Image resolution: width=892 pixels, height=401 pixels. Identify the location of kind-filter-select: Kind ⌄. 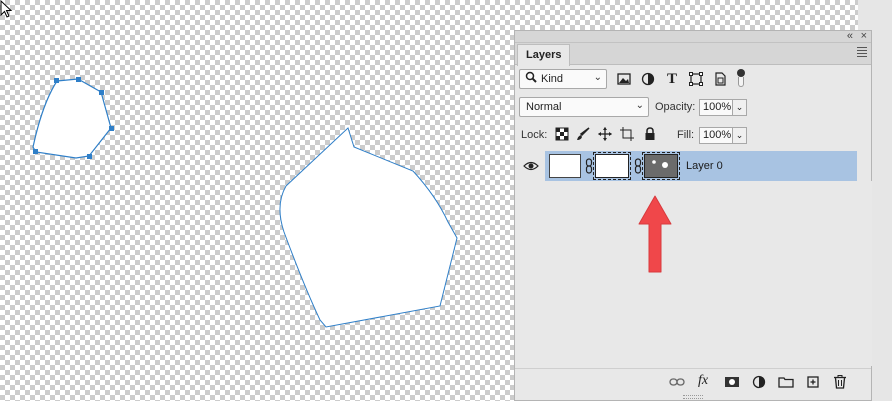
(563, 79).